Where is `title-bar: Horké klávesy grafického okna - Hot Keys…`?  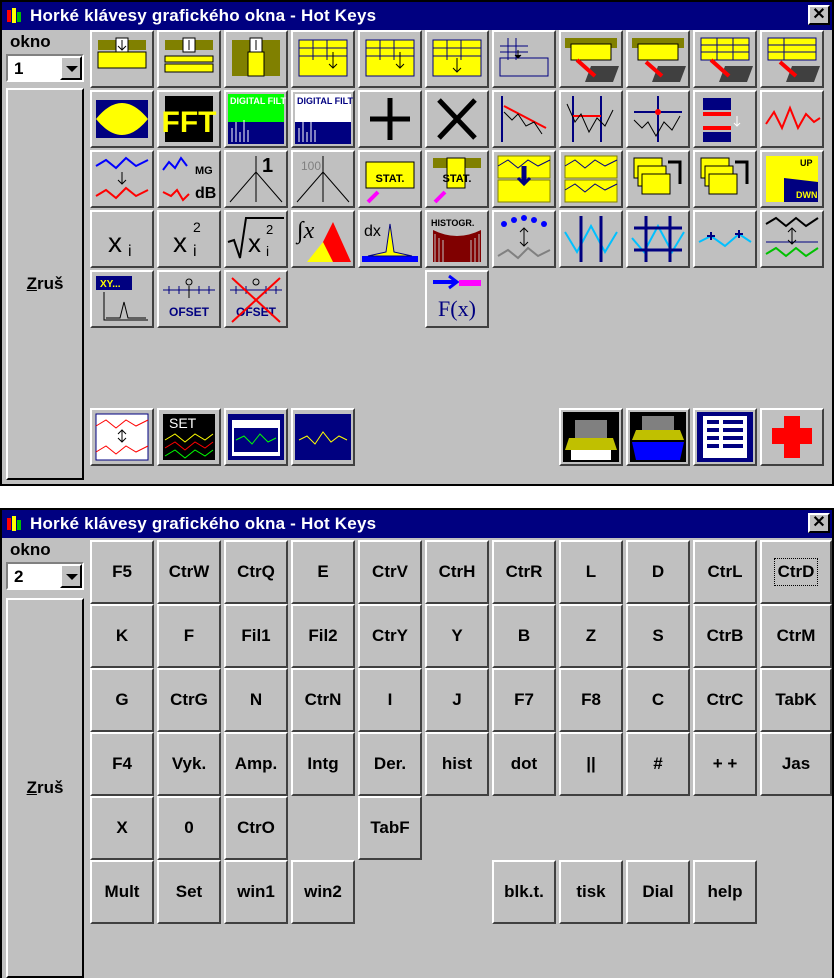
title-bar: Horké klávesy grafického okna - Hot Keys… is located at coordinates (417, 524).